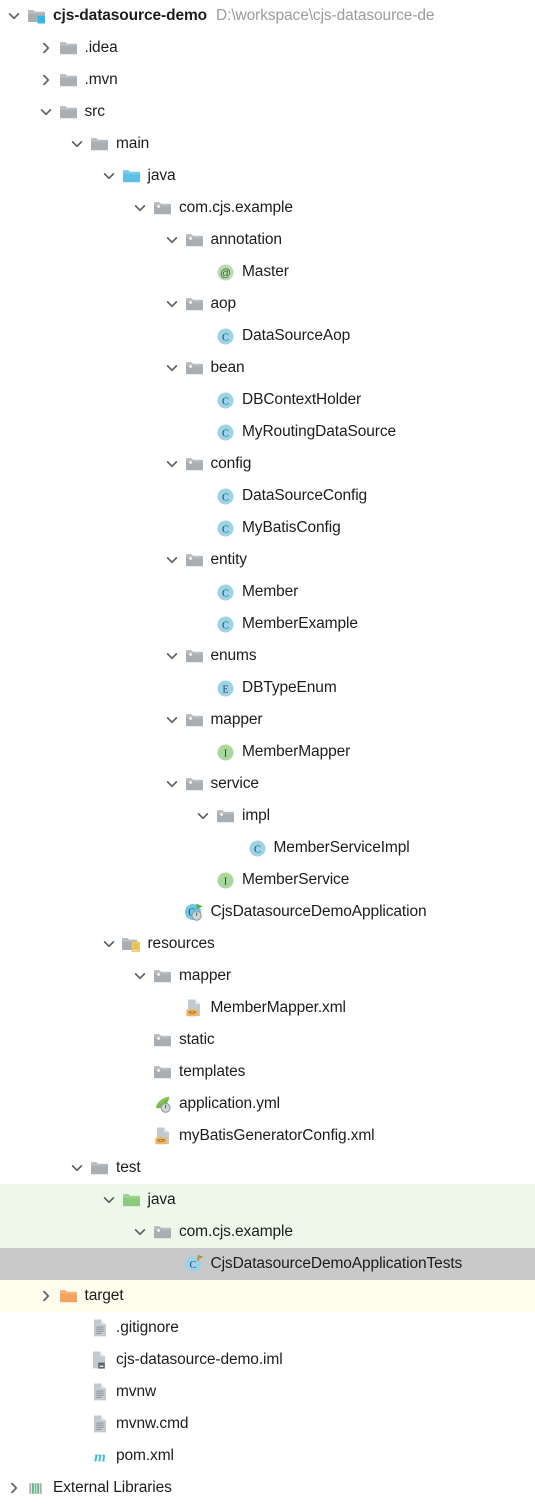  Describe the element at coordinates (267, 688) in the screenshot. I see `tree-row: E DBTypeEnum` at that location.